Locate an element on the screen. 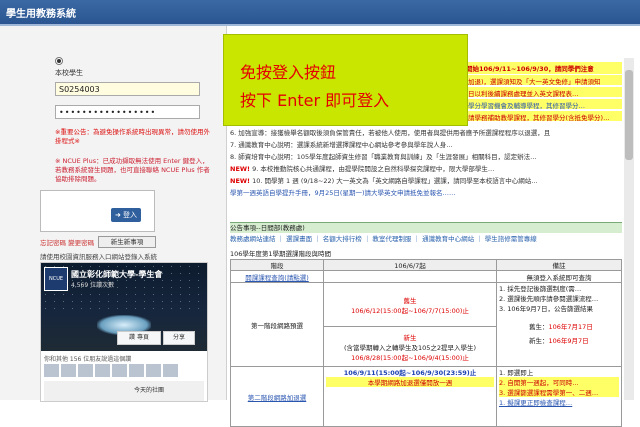  link-general-education: 通識教育中心網站 is located at coordinates (448, 239).